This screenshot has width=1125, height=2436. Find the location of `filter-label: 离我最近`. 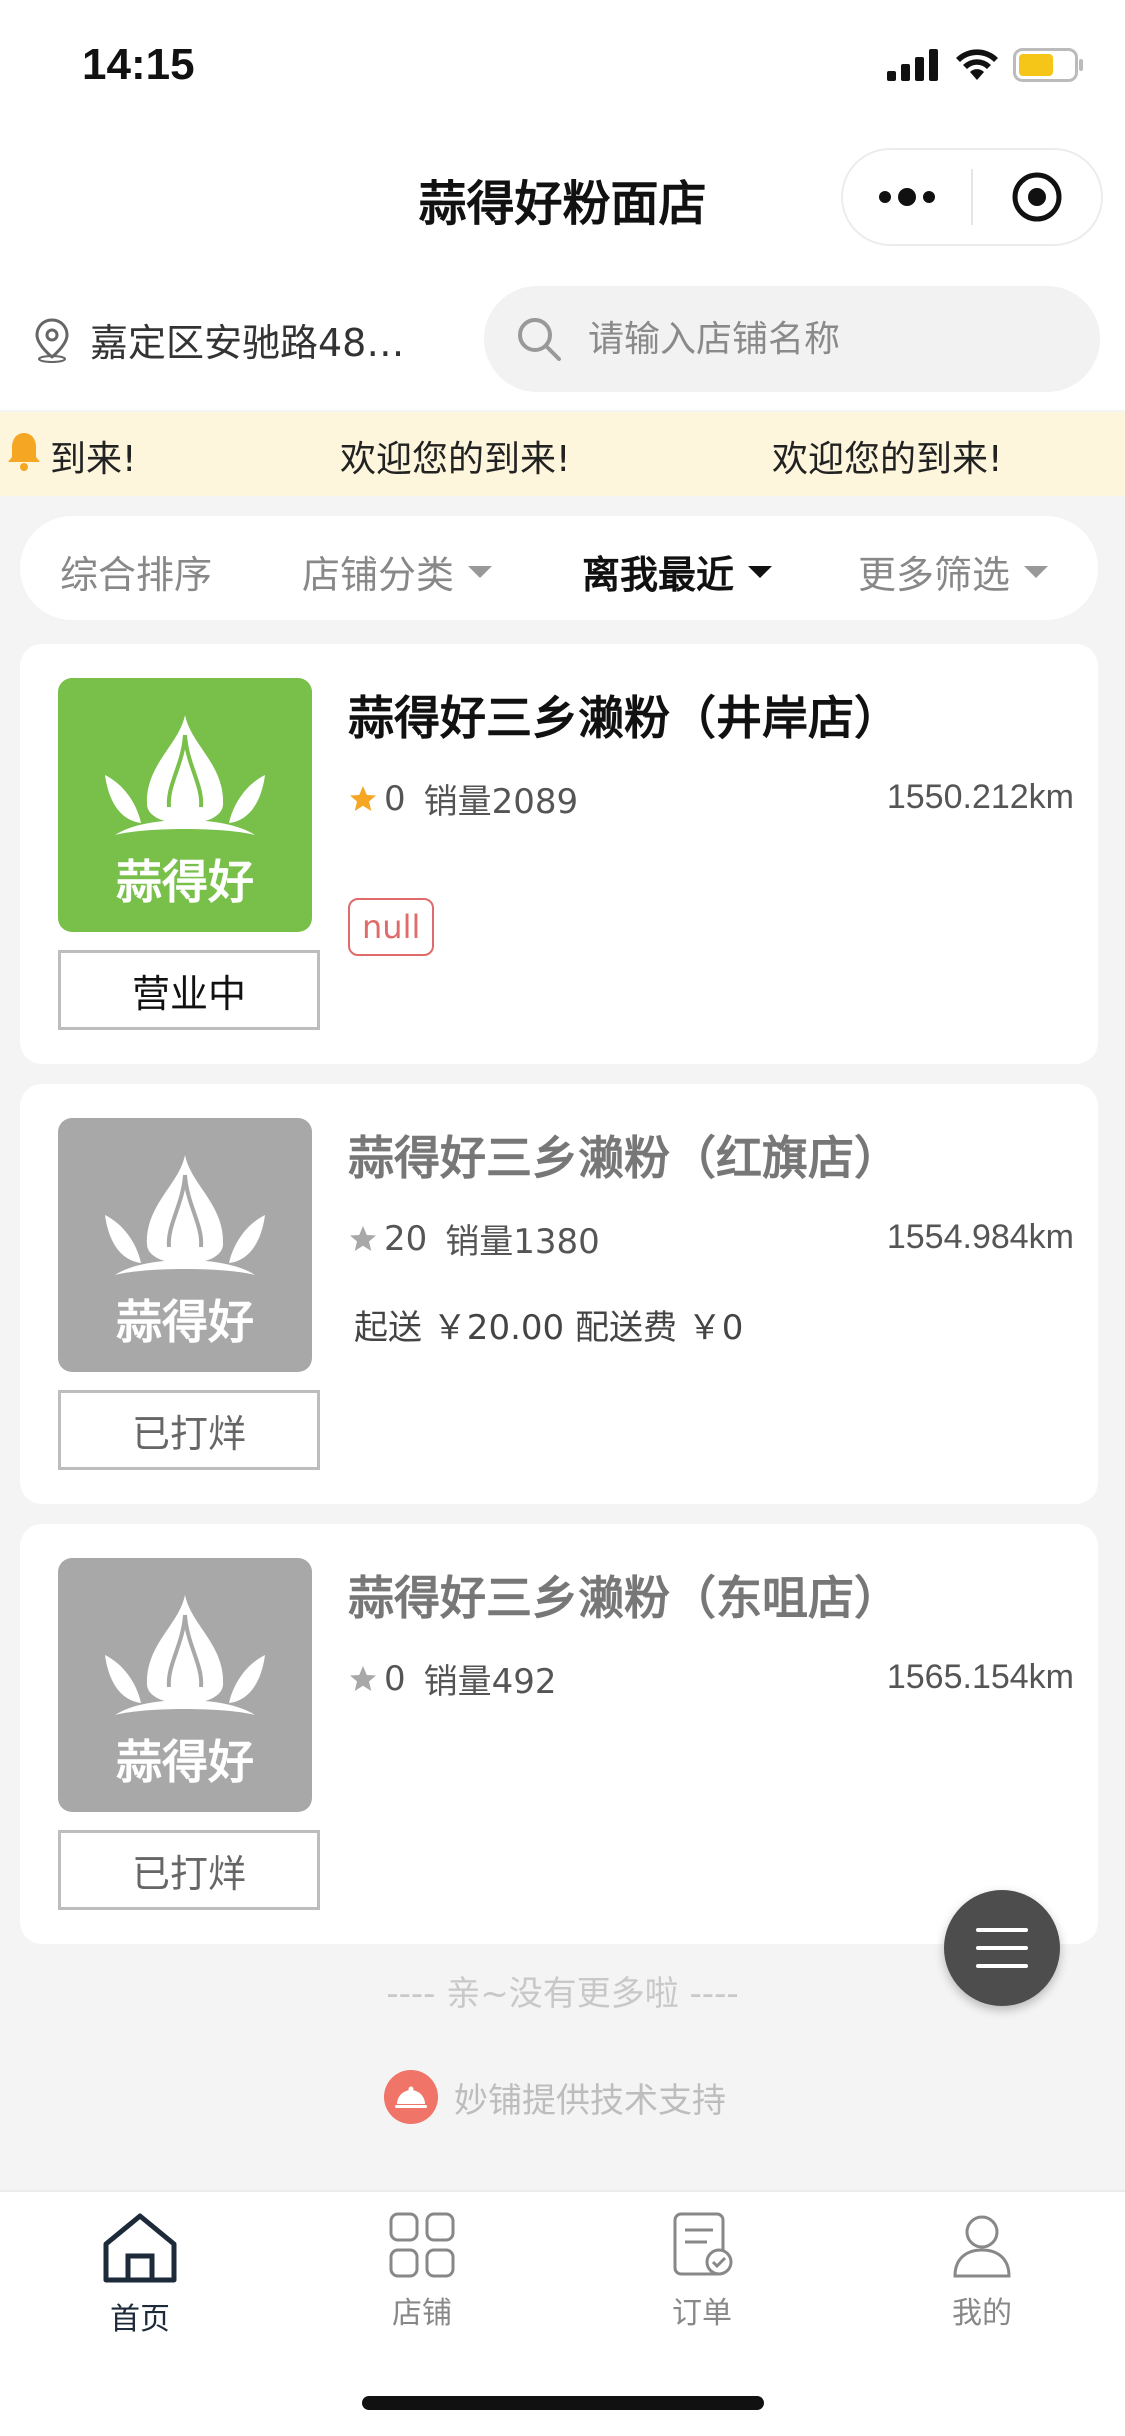

filter-label: 离我最近 is located at coordinates (658, 575).